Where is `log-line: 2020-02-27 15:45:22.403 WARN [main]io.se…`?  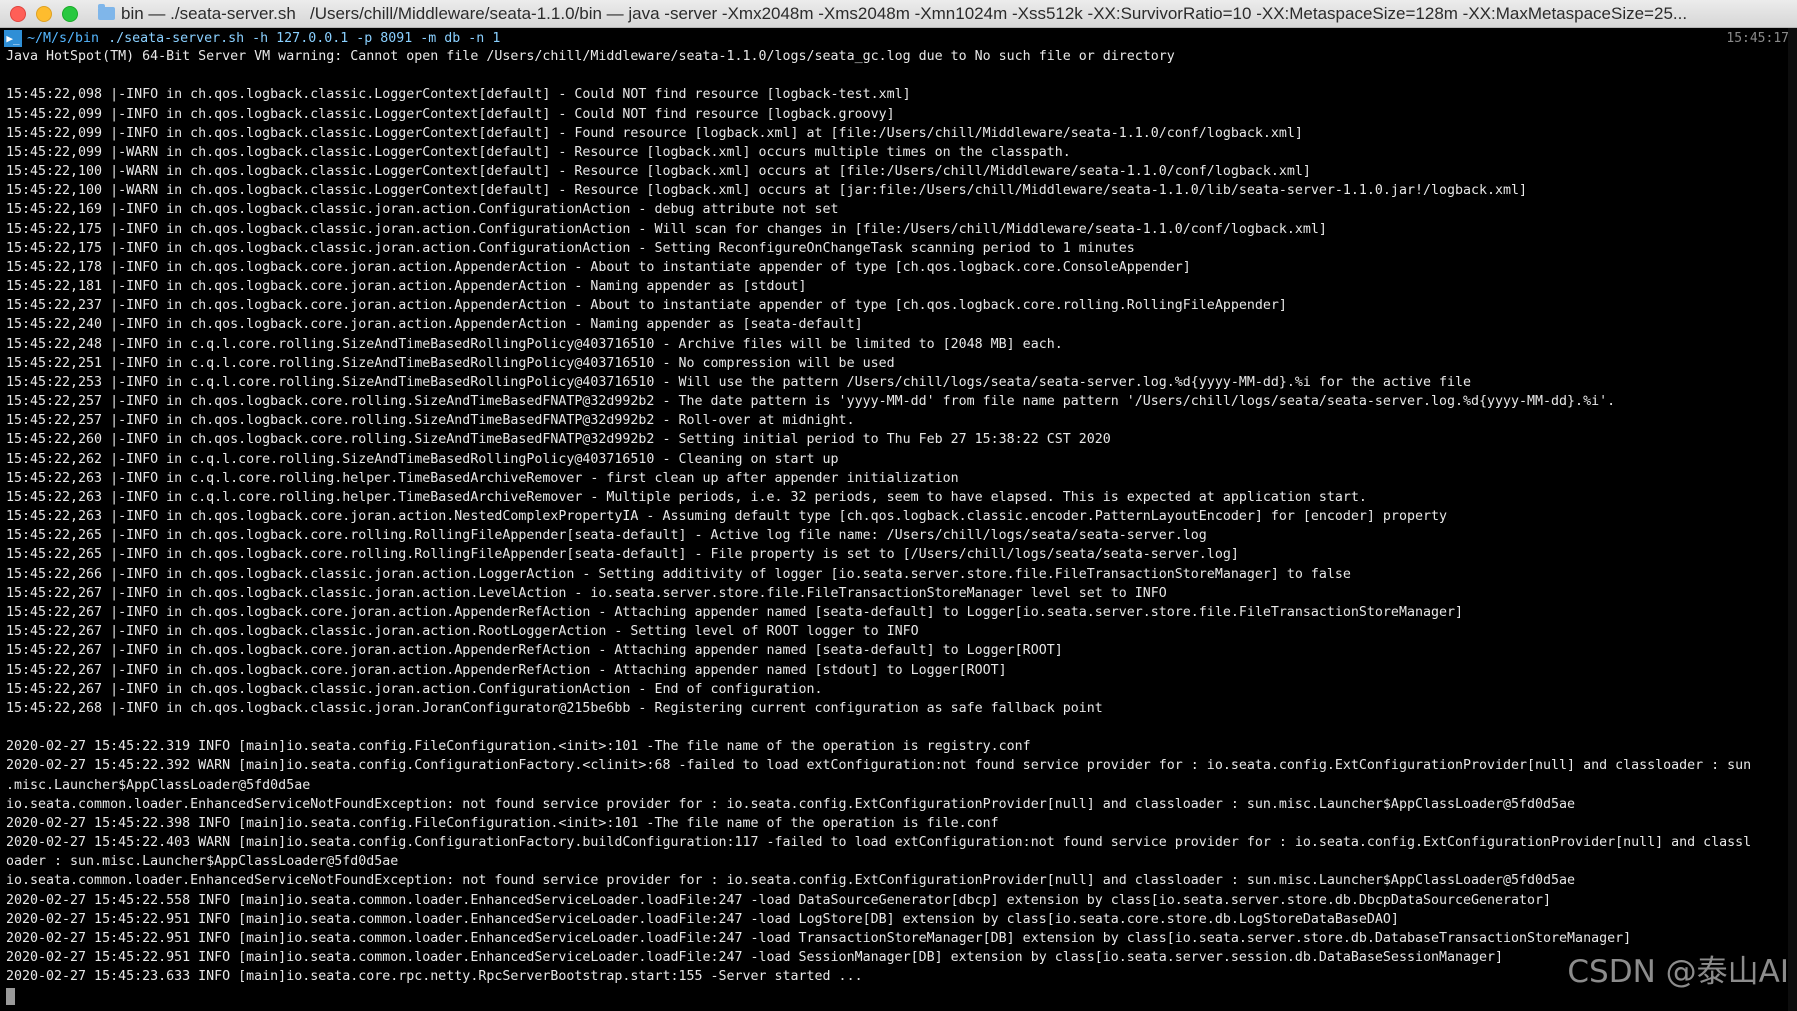
log-line: 2020-02-27 15:45:22.403 WARN [main]io.se… is located at coordinates (879, 843).